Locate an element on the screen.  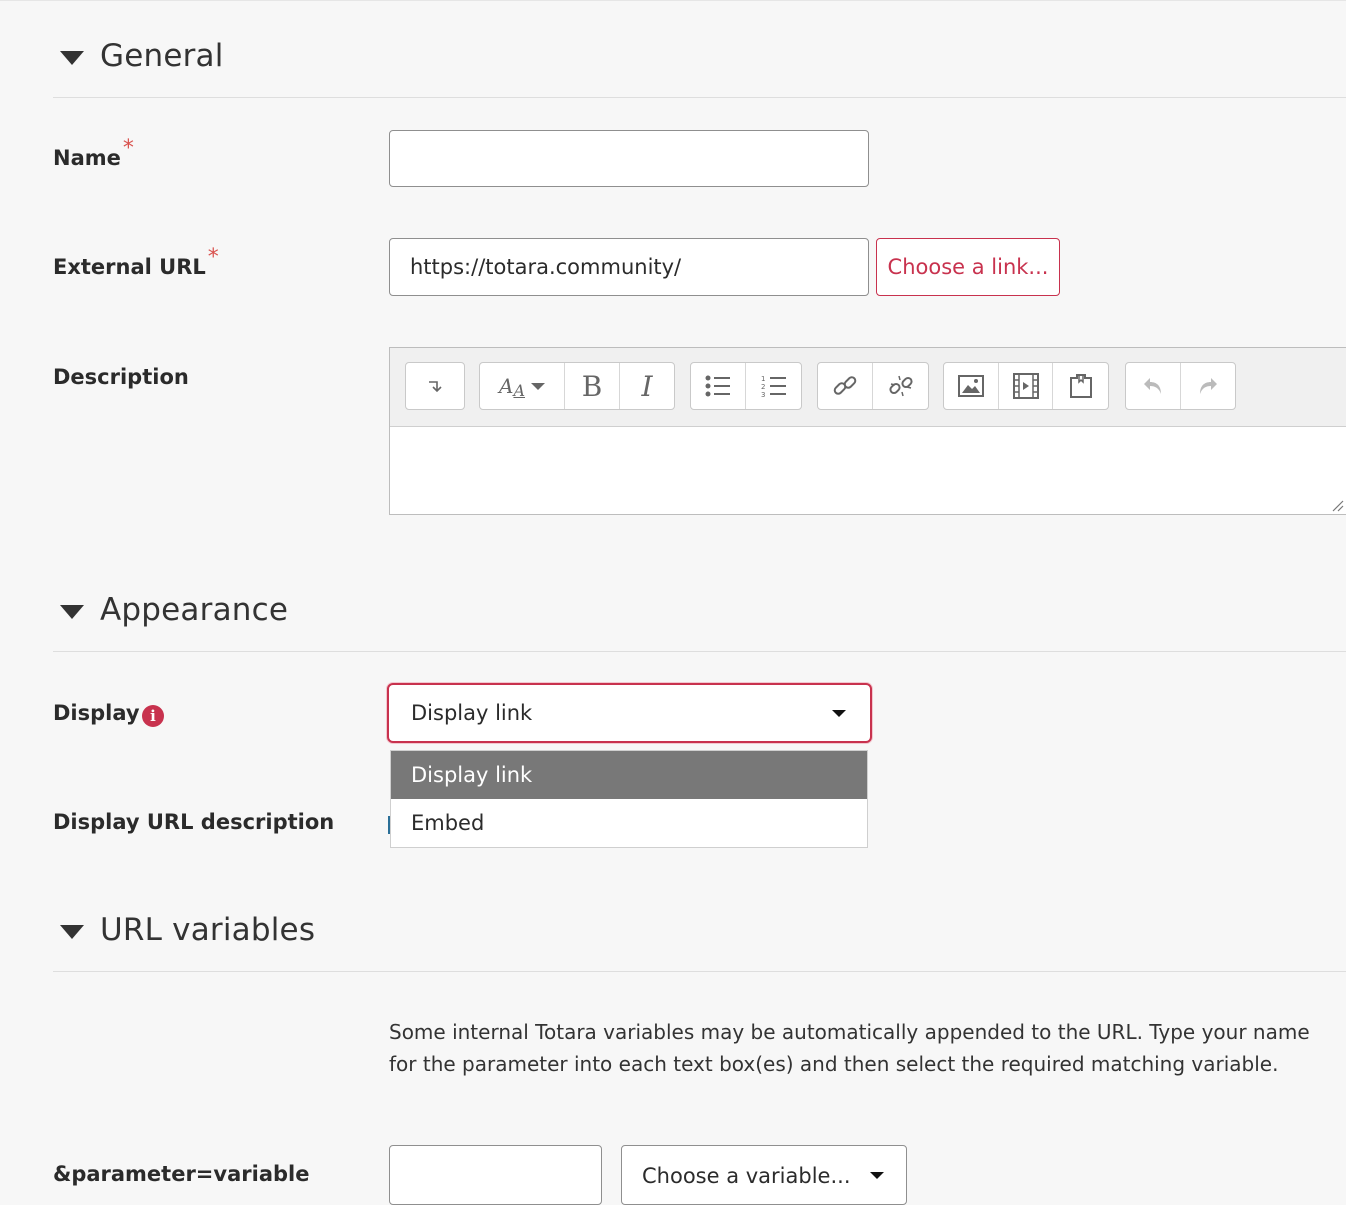
section-appearance-toggle: Appearance is located at coordinates (174, 610).